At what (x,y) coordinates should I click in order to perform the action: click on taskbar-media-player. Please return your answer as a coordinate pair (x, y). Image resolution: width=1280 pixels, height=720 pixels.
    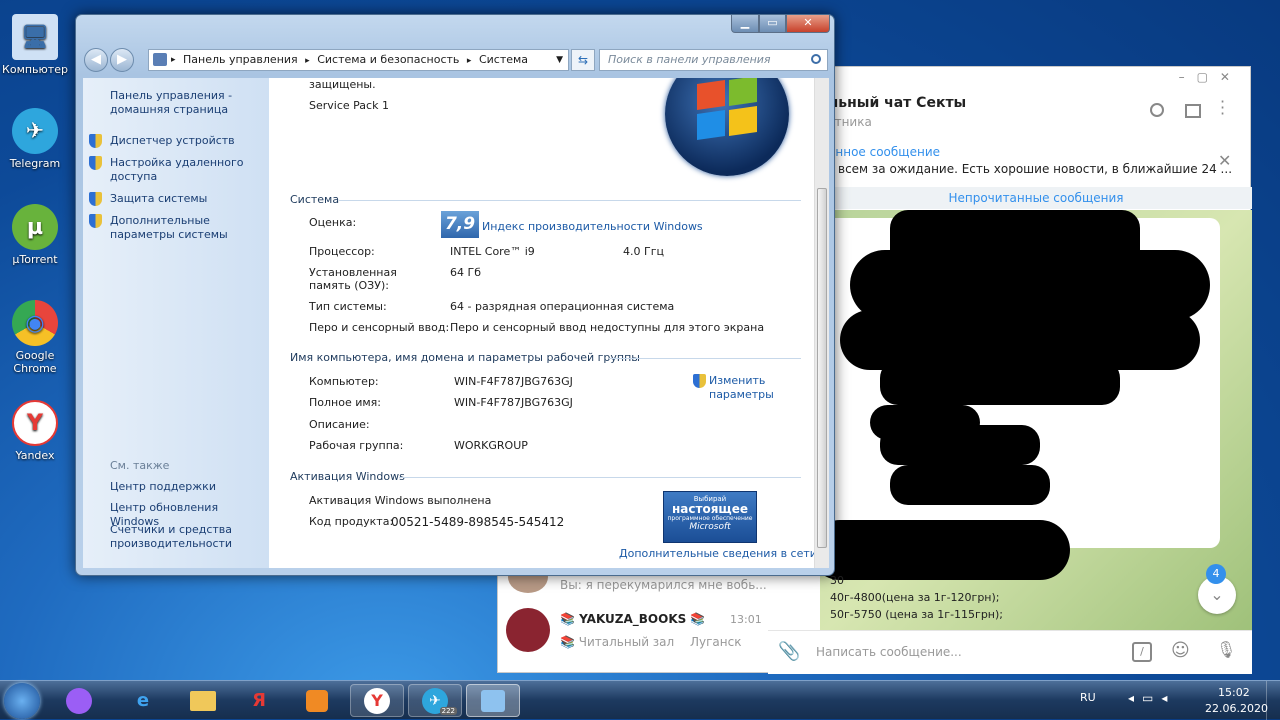
    Looking at the image, I should click on (317, 700).